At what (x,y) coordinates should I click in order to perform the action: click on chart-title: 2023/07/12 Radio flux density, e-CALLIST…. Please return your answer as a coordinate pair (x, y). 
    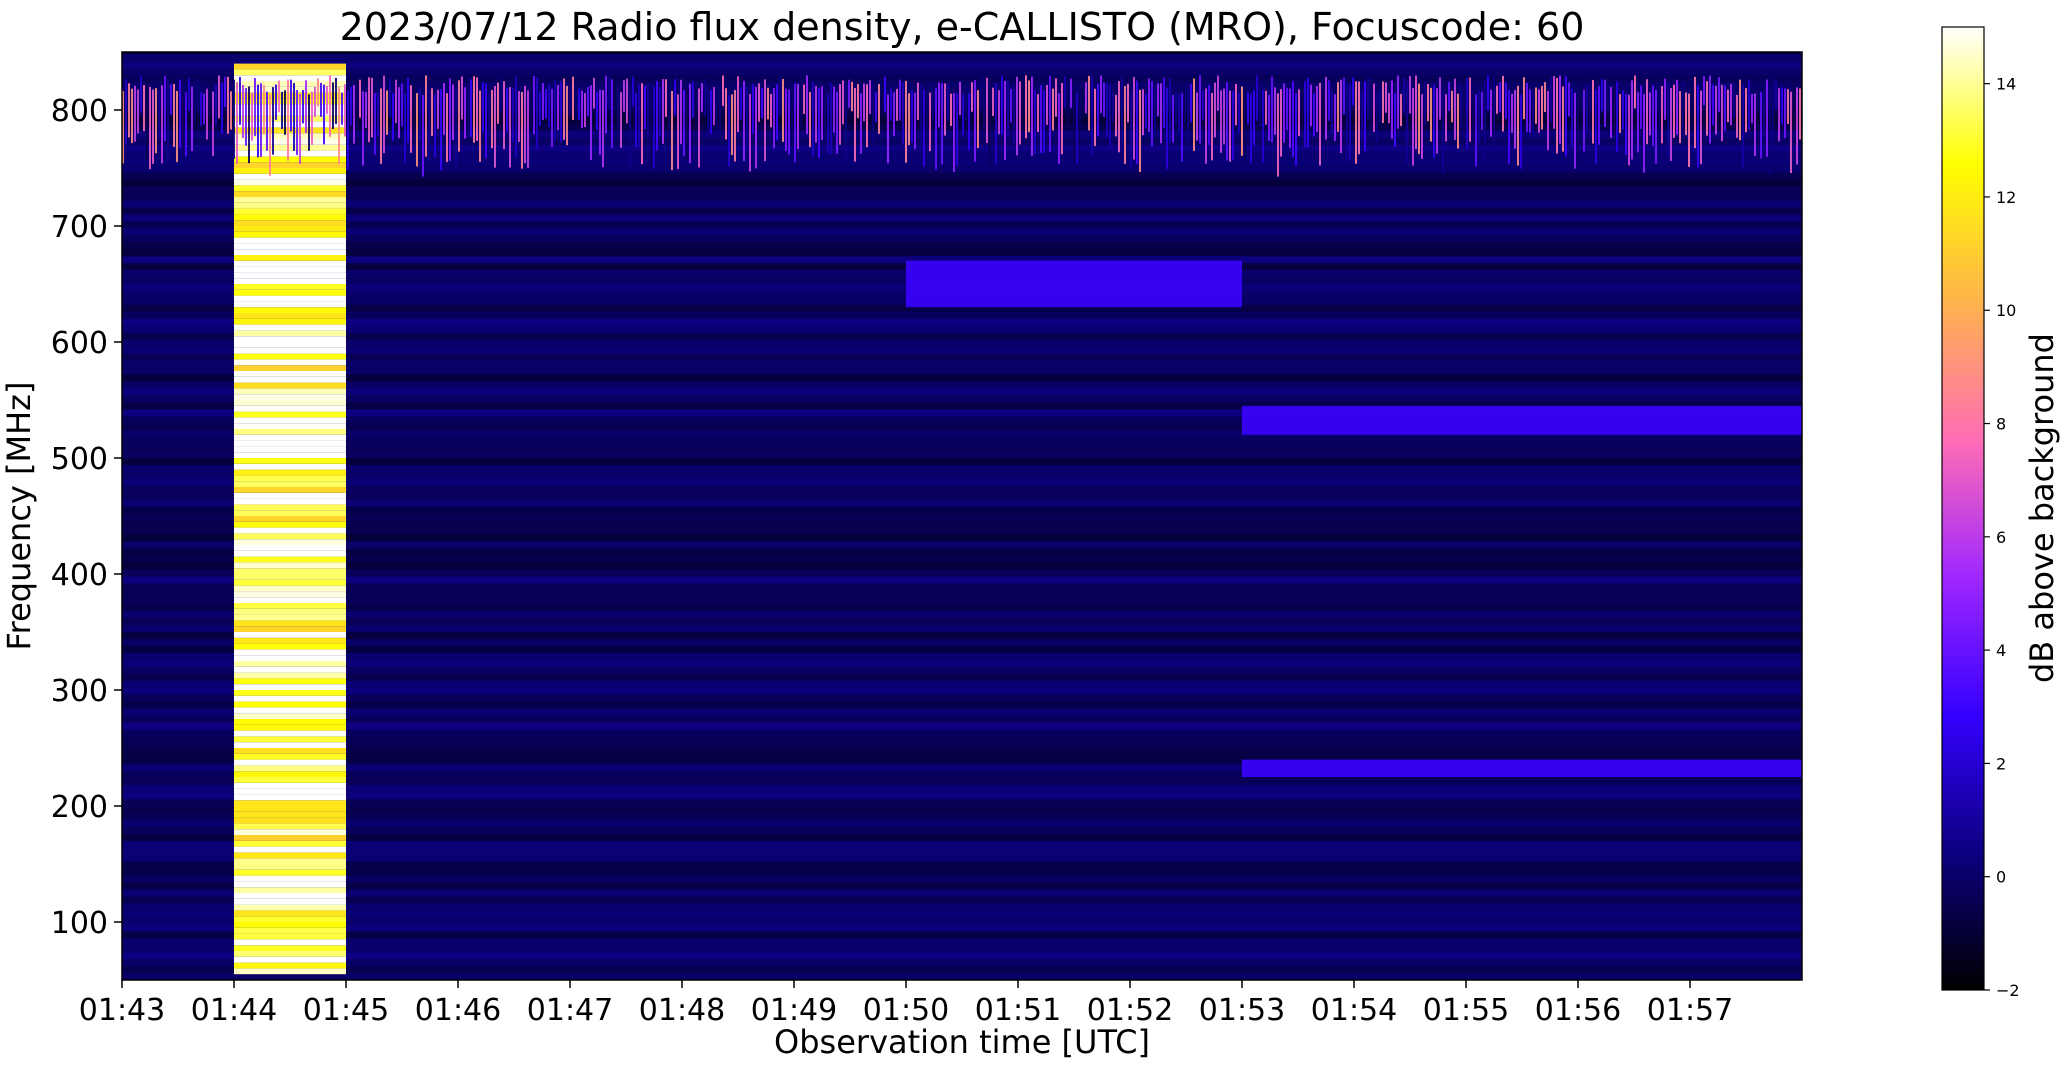
    Looking at the image, I should click on (962, 27).